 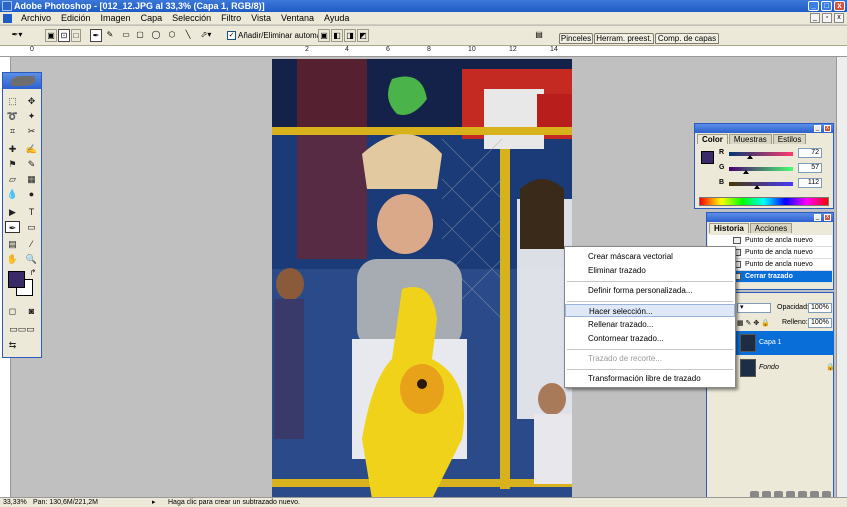 What do you see at coordinates (761, 169) in the screenshot?
I see `green-track` at bounding box center [761, 169].